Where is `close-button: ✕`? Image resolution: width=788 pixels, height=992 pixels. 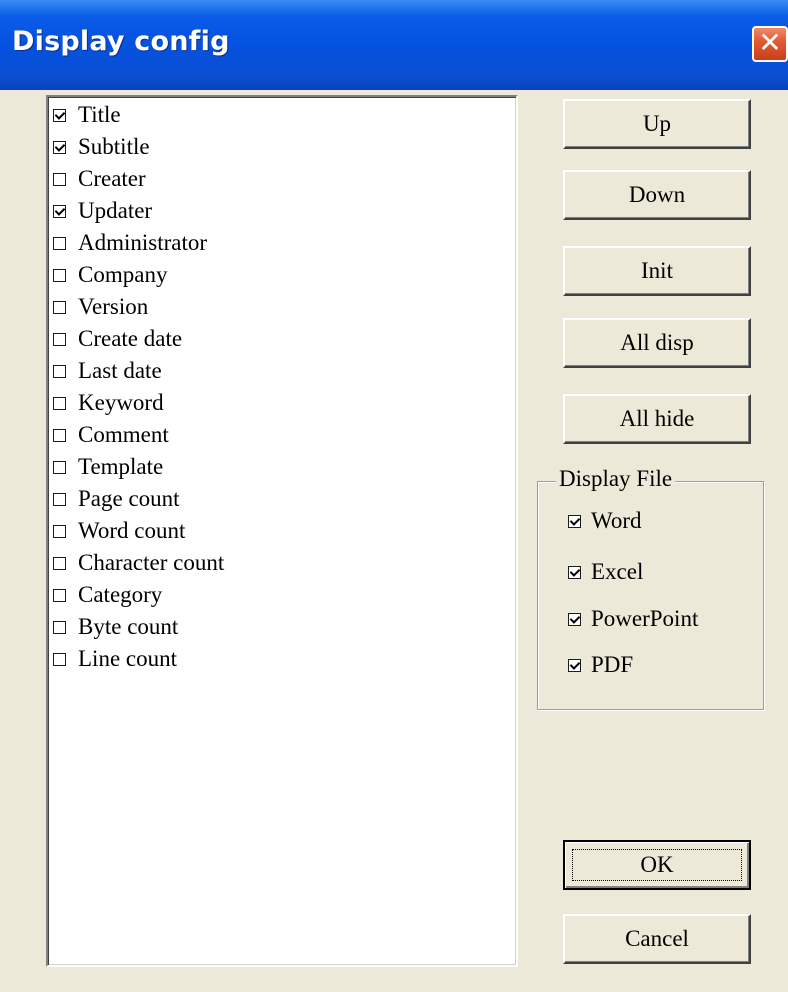
close-button: ✕ is located at coordinates (770, 44).